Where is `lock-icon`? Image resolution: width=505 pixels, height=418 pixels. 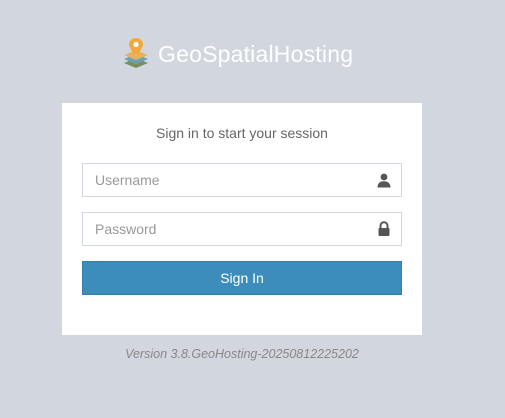
lock-icon is located at coordinates (384, 228).